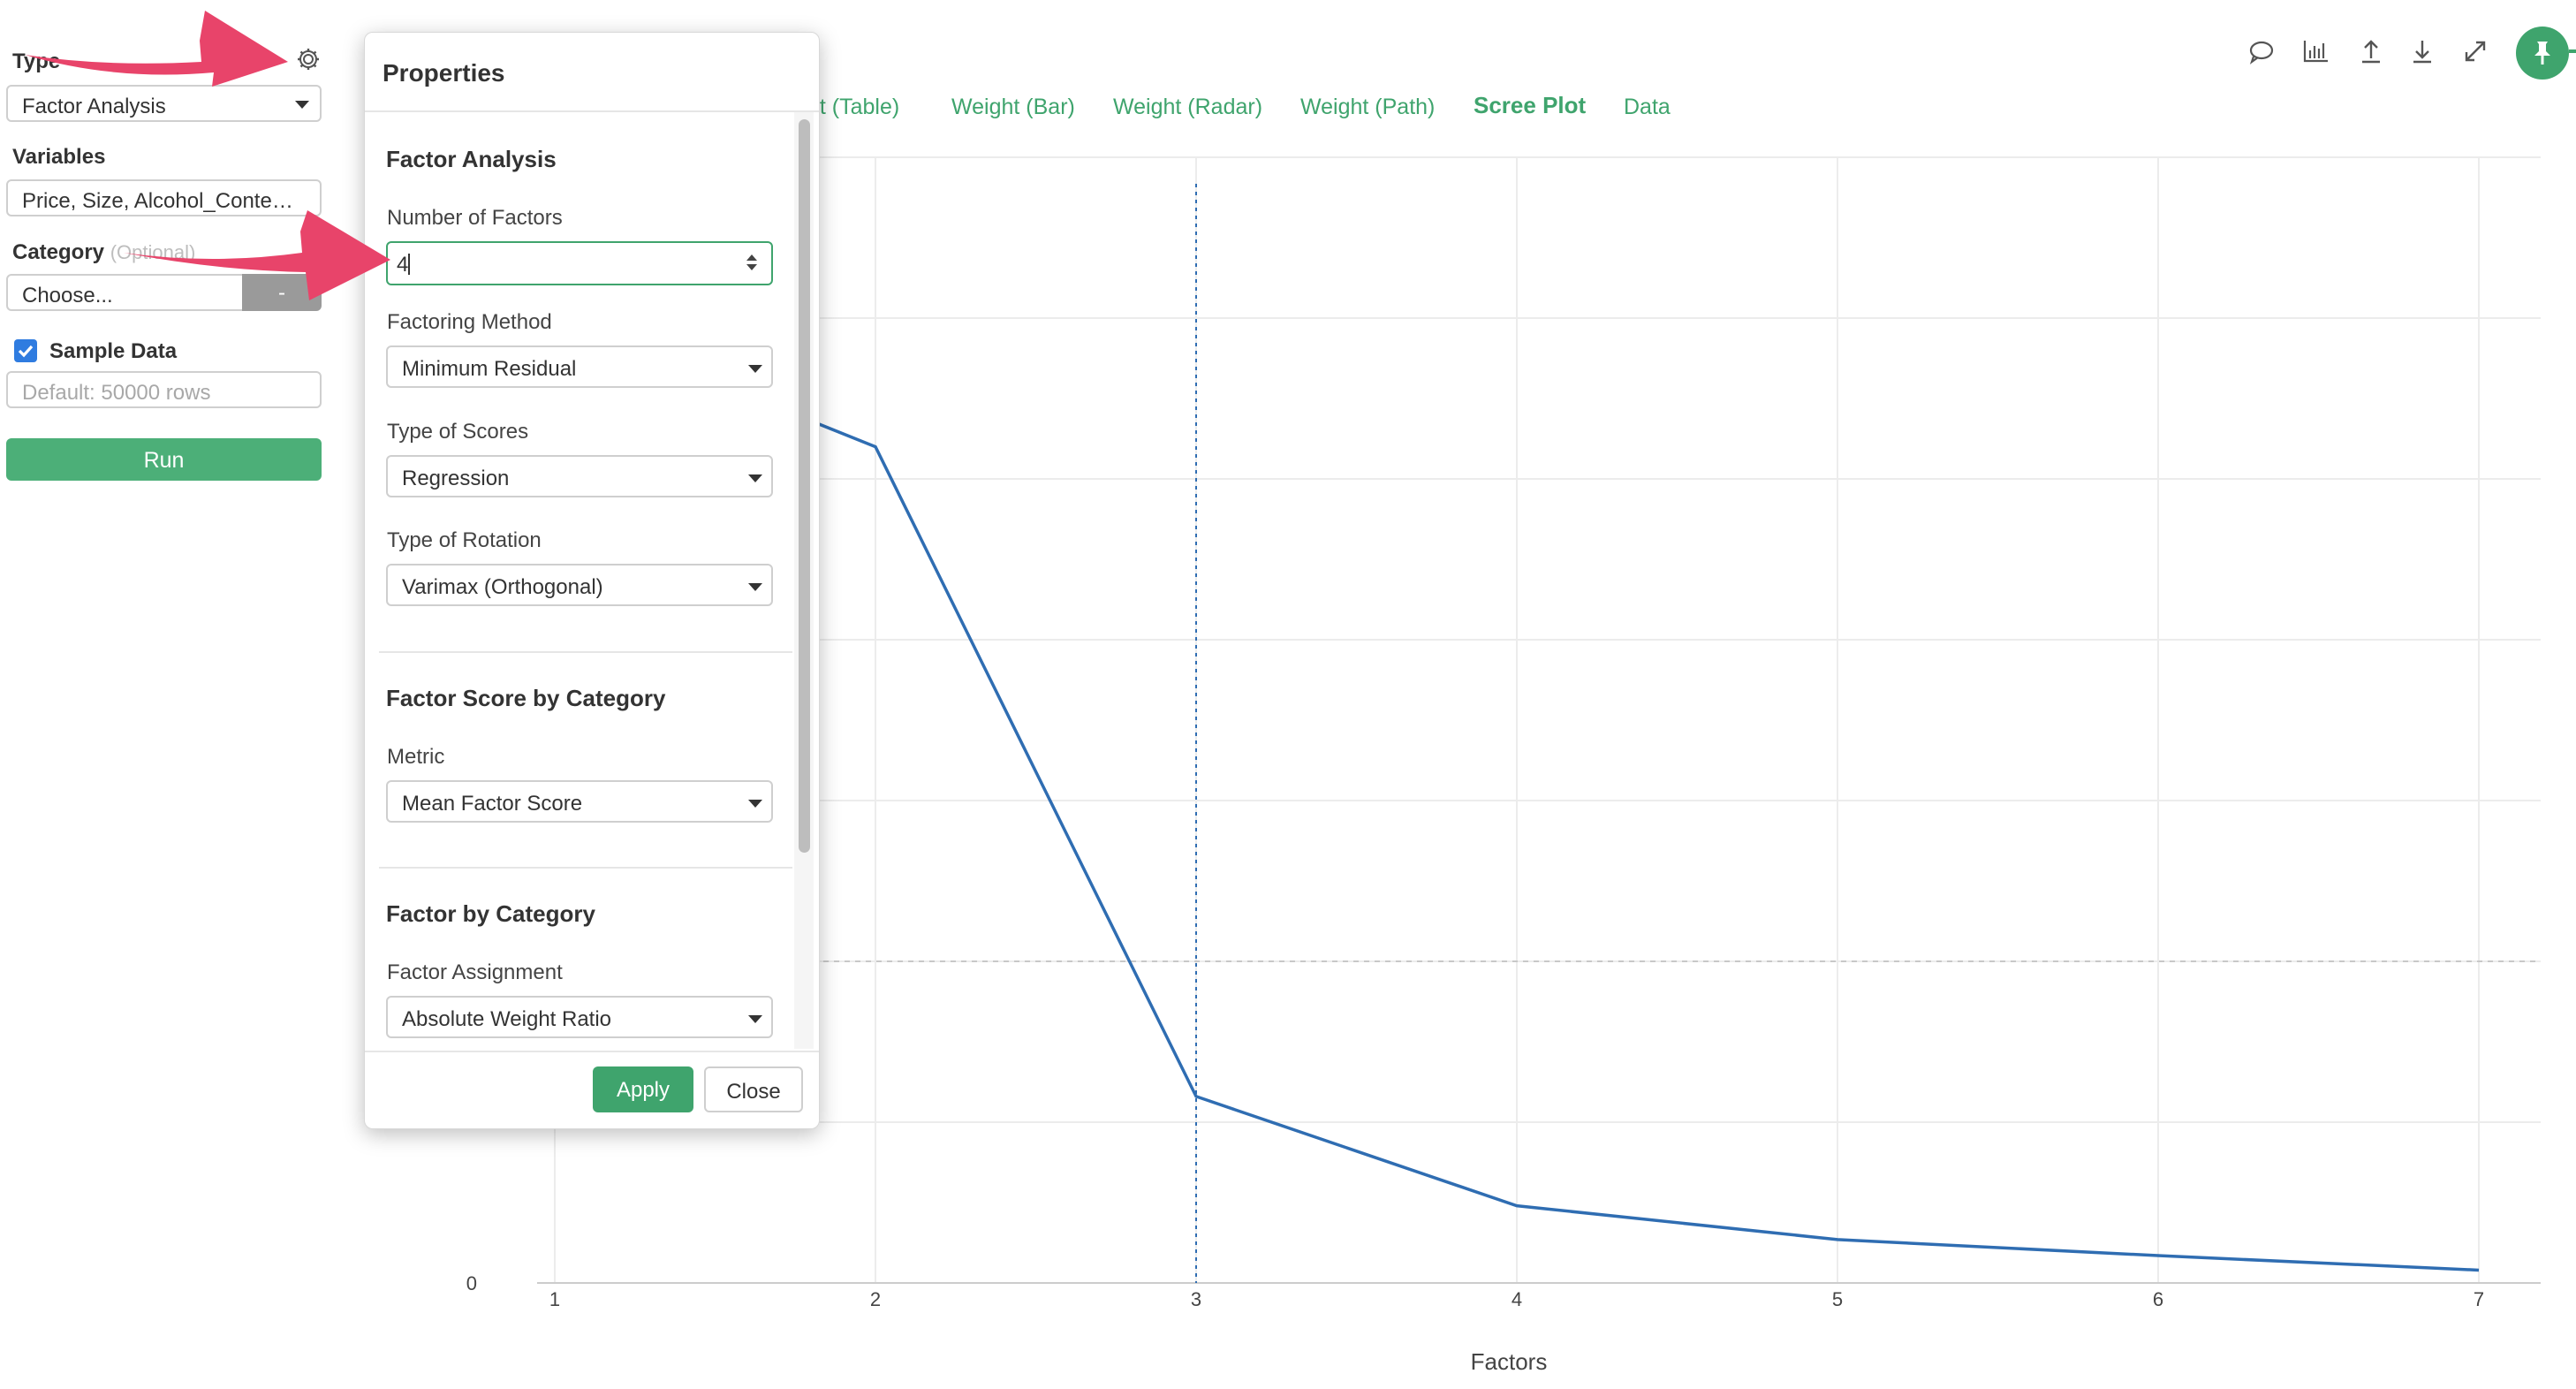 The width and height of the screenshot is (2576, 1389). What do you see at coordinates (805, 486) in the screenshot?
I see `scrollbar-thumb` at bounding box center [805, 486].